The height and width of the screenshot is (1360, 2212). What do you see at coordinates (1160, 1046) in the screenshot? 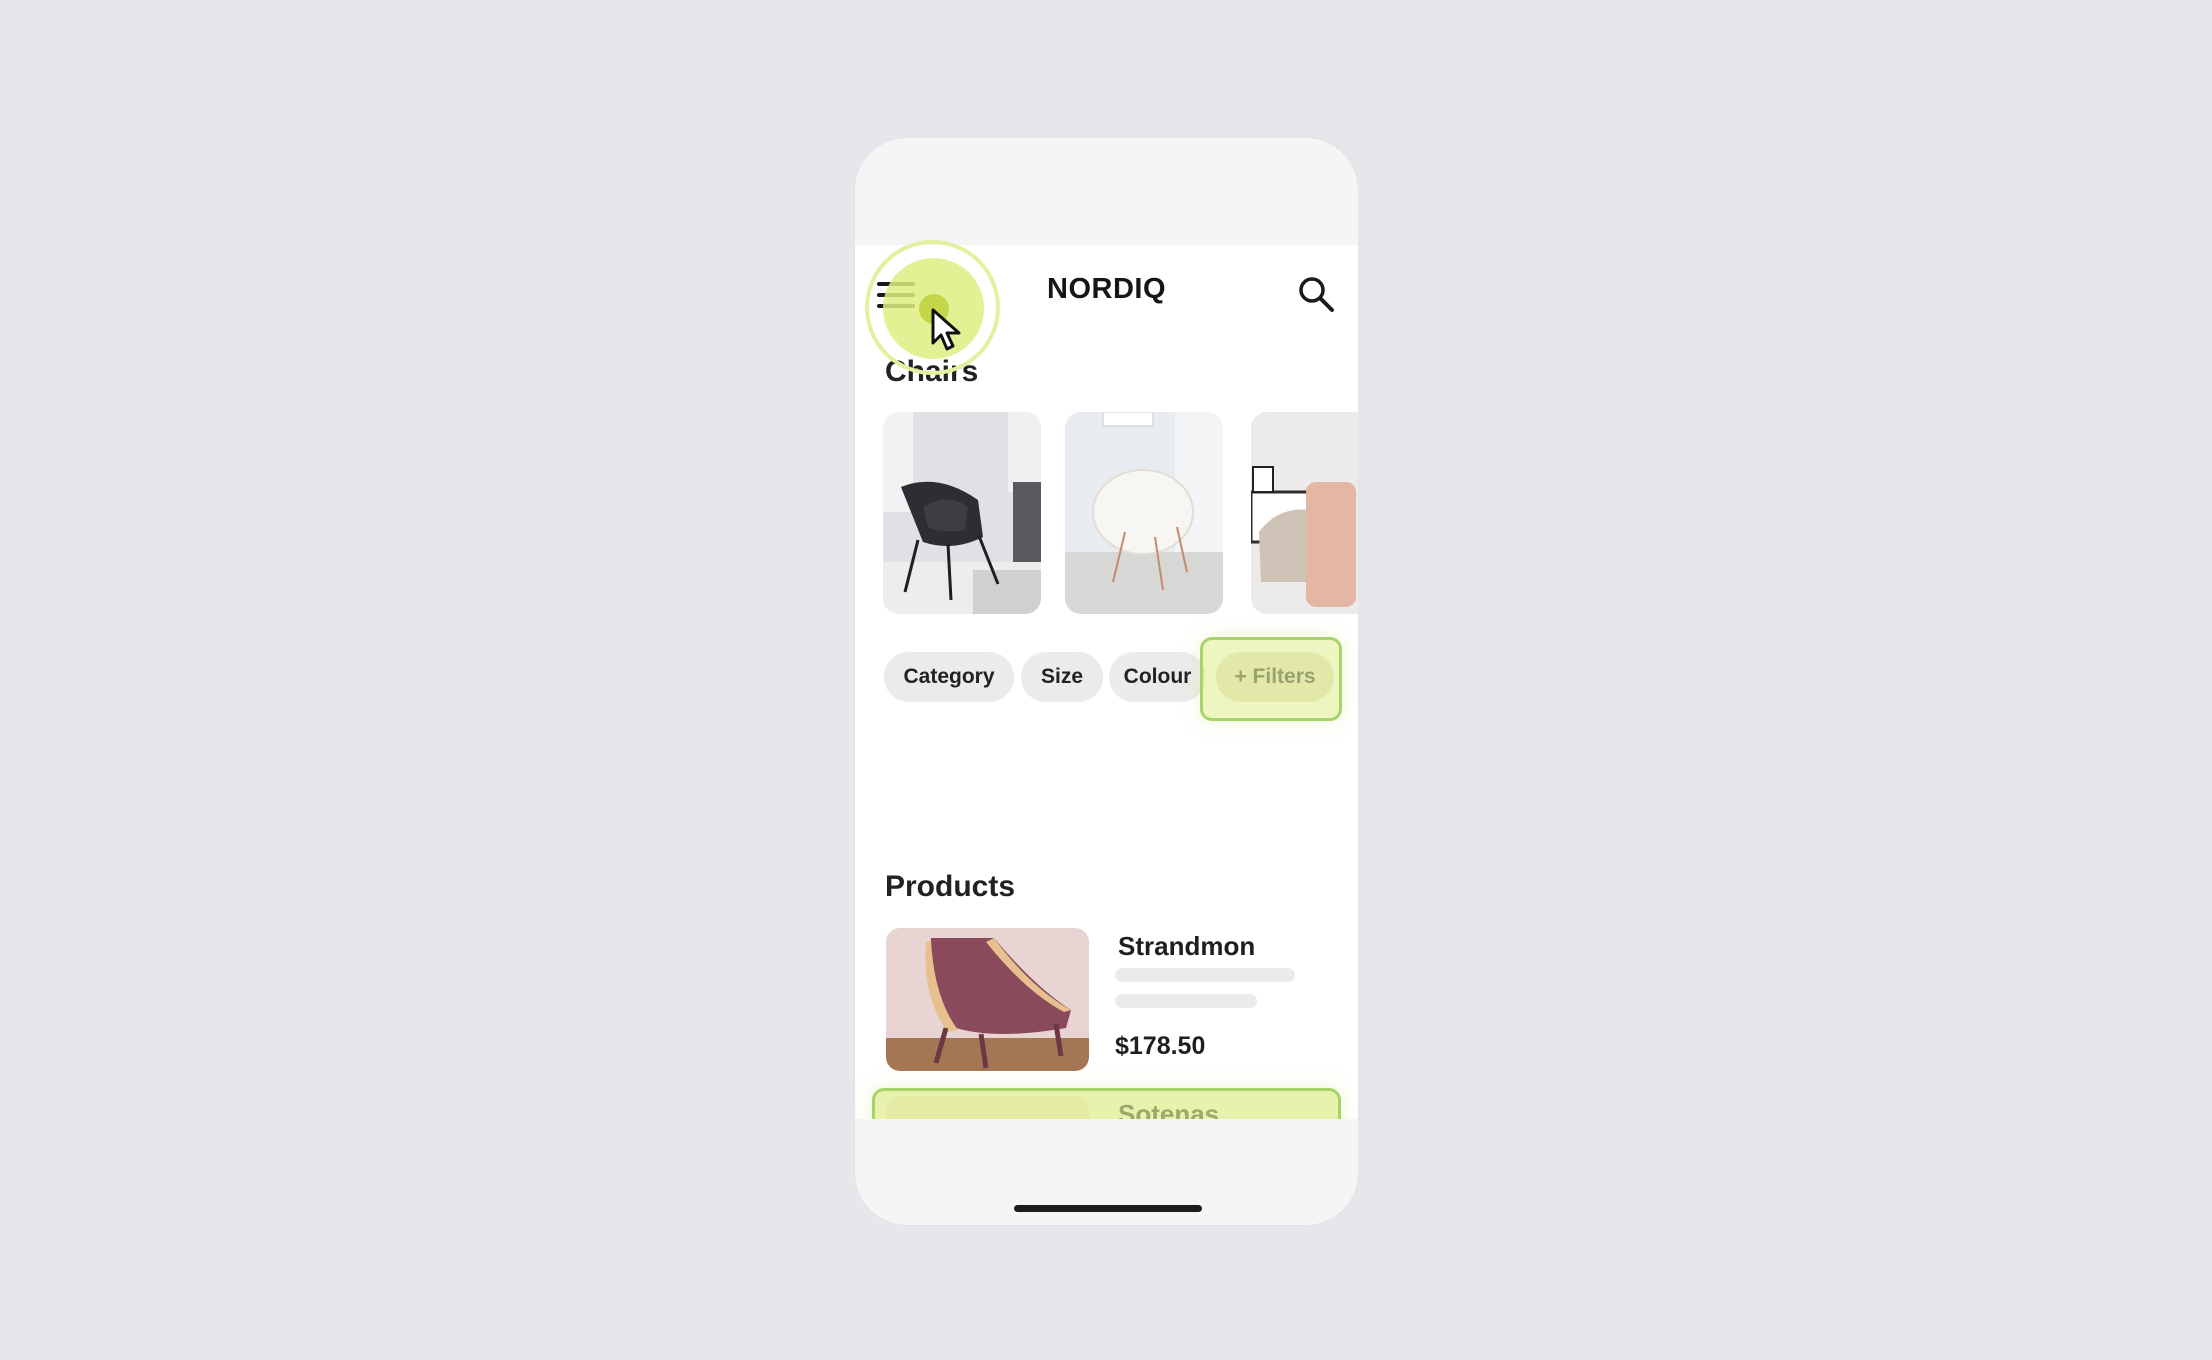
I see `product-price: $178.50` at bounding box center [1160, 1046].